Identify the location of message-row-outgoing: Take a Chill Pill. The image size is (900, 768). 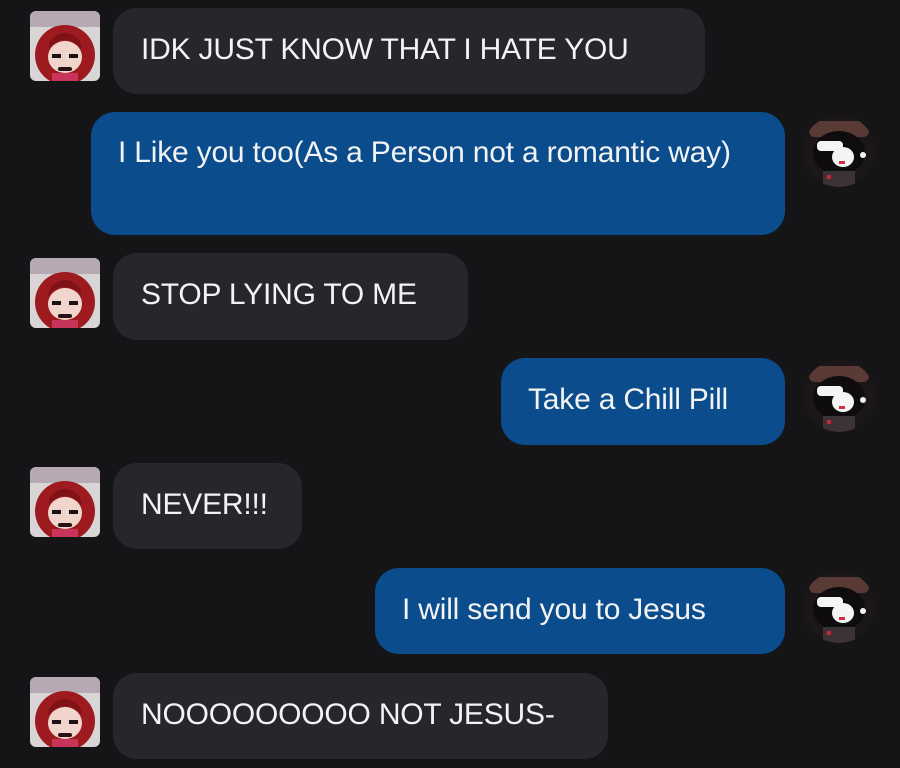
(450, 405).